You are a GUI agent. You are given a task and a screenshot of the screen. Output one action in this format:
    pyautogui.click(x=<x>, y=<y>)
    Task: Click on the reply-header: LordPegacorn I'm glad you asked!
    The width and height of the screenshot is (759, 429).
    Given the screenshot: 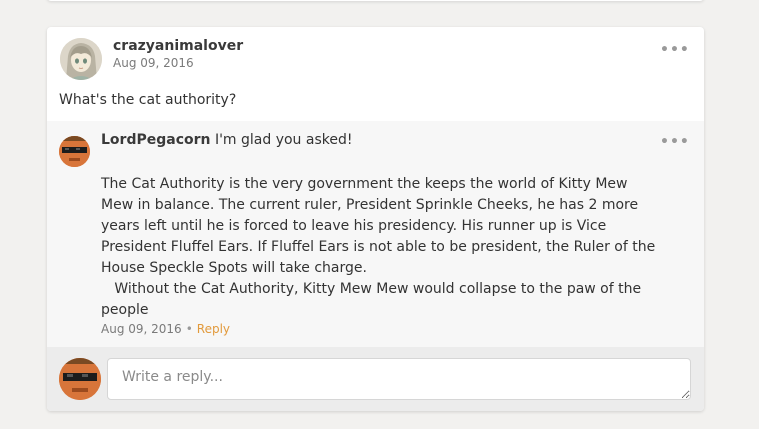 What is the action you would take?
    pyautogui.click(x=226, y=140)
    